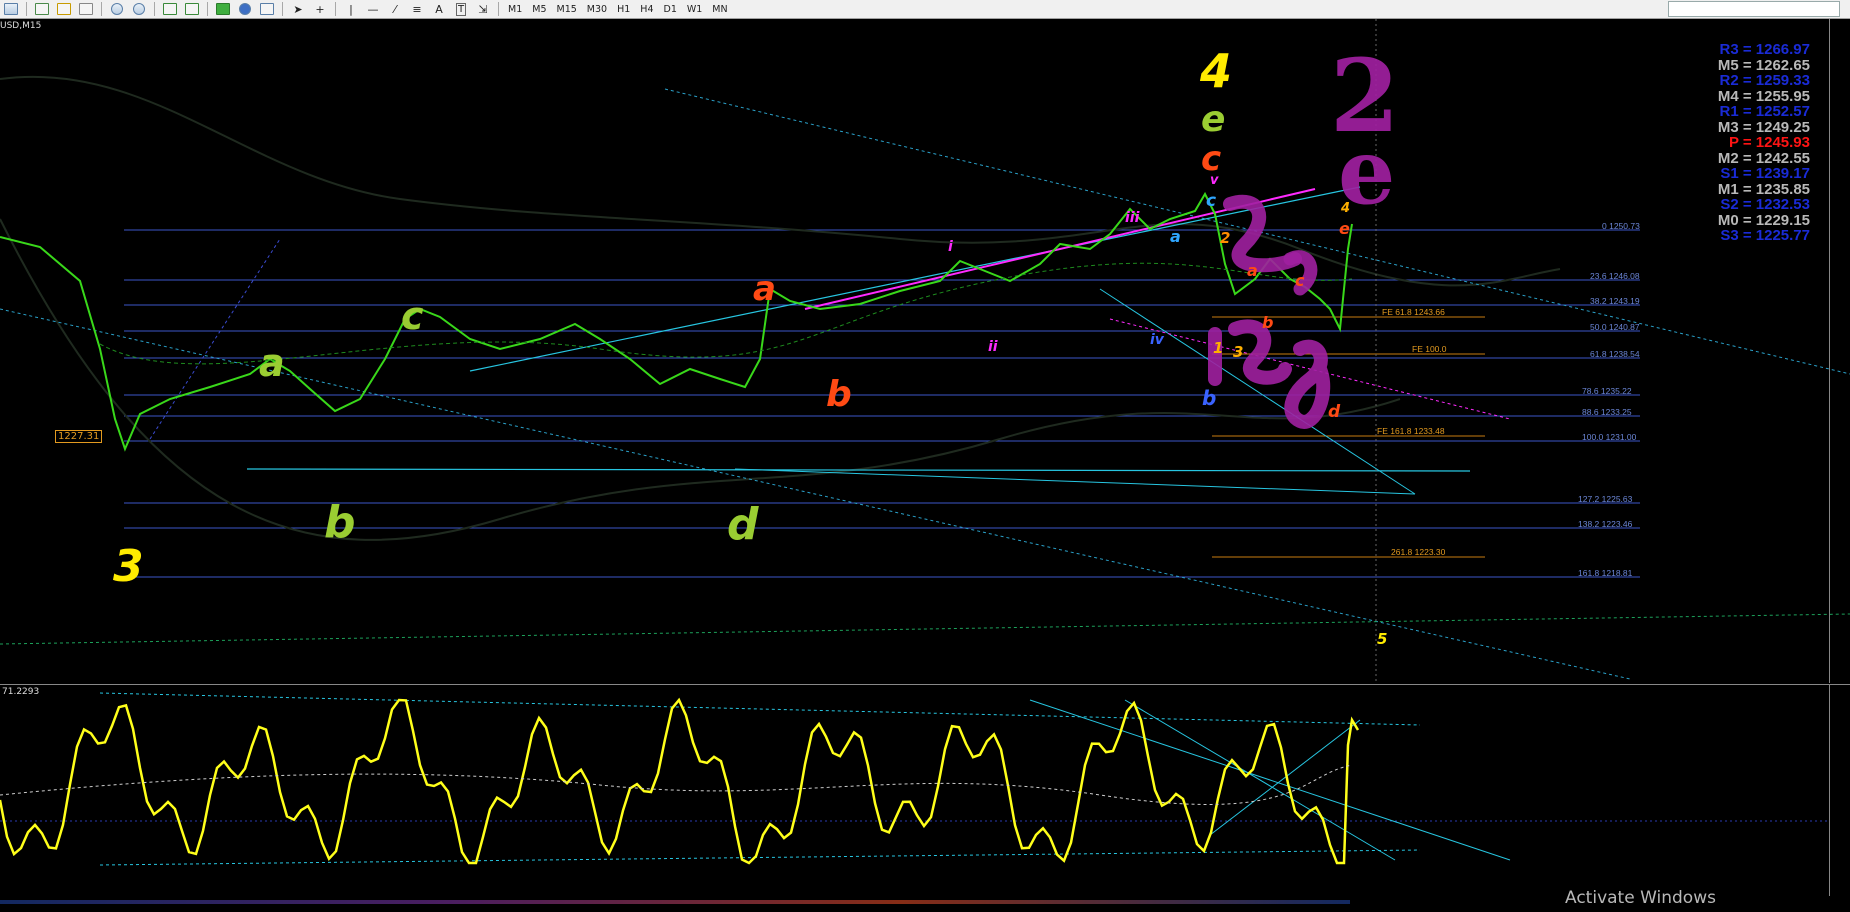 The width and height of the screenshot is (1850, 912). Describe the element at coordinates (694, 9) in the screenshot. I see `timeframe-w1: W1` at that location.